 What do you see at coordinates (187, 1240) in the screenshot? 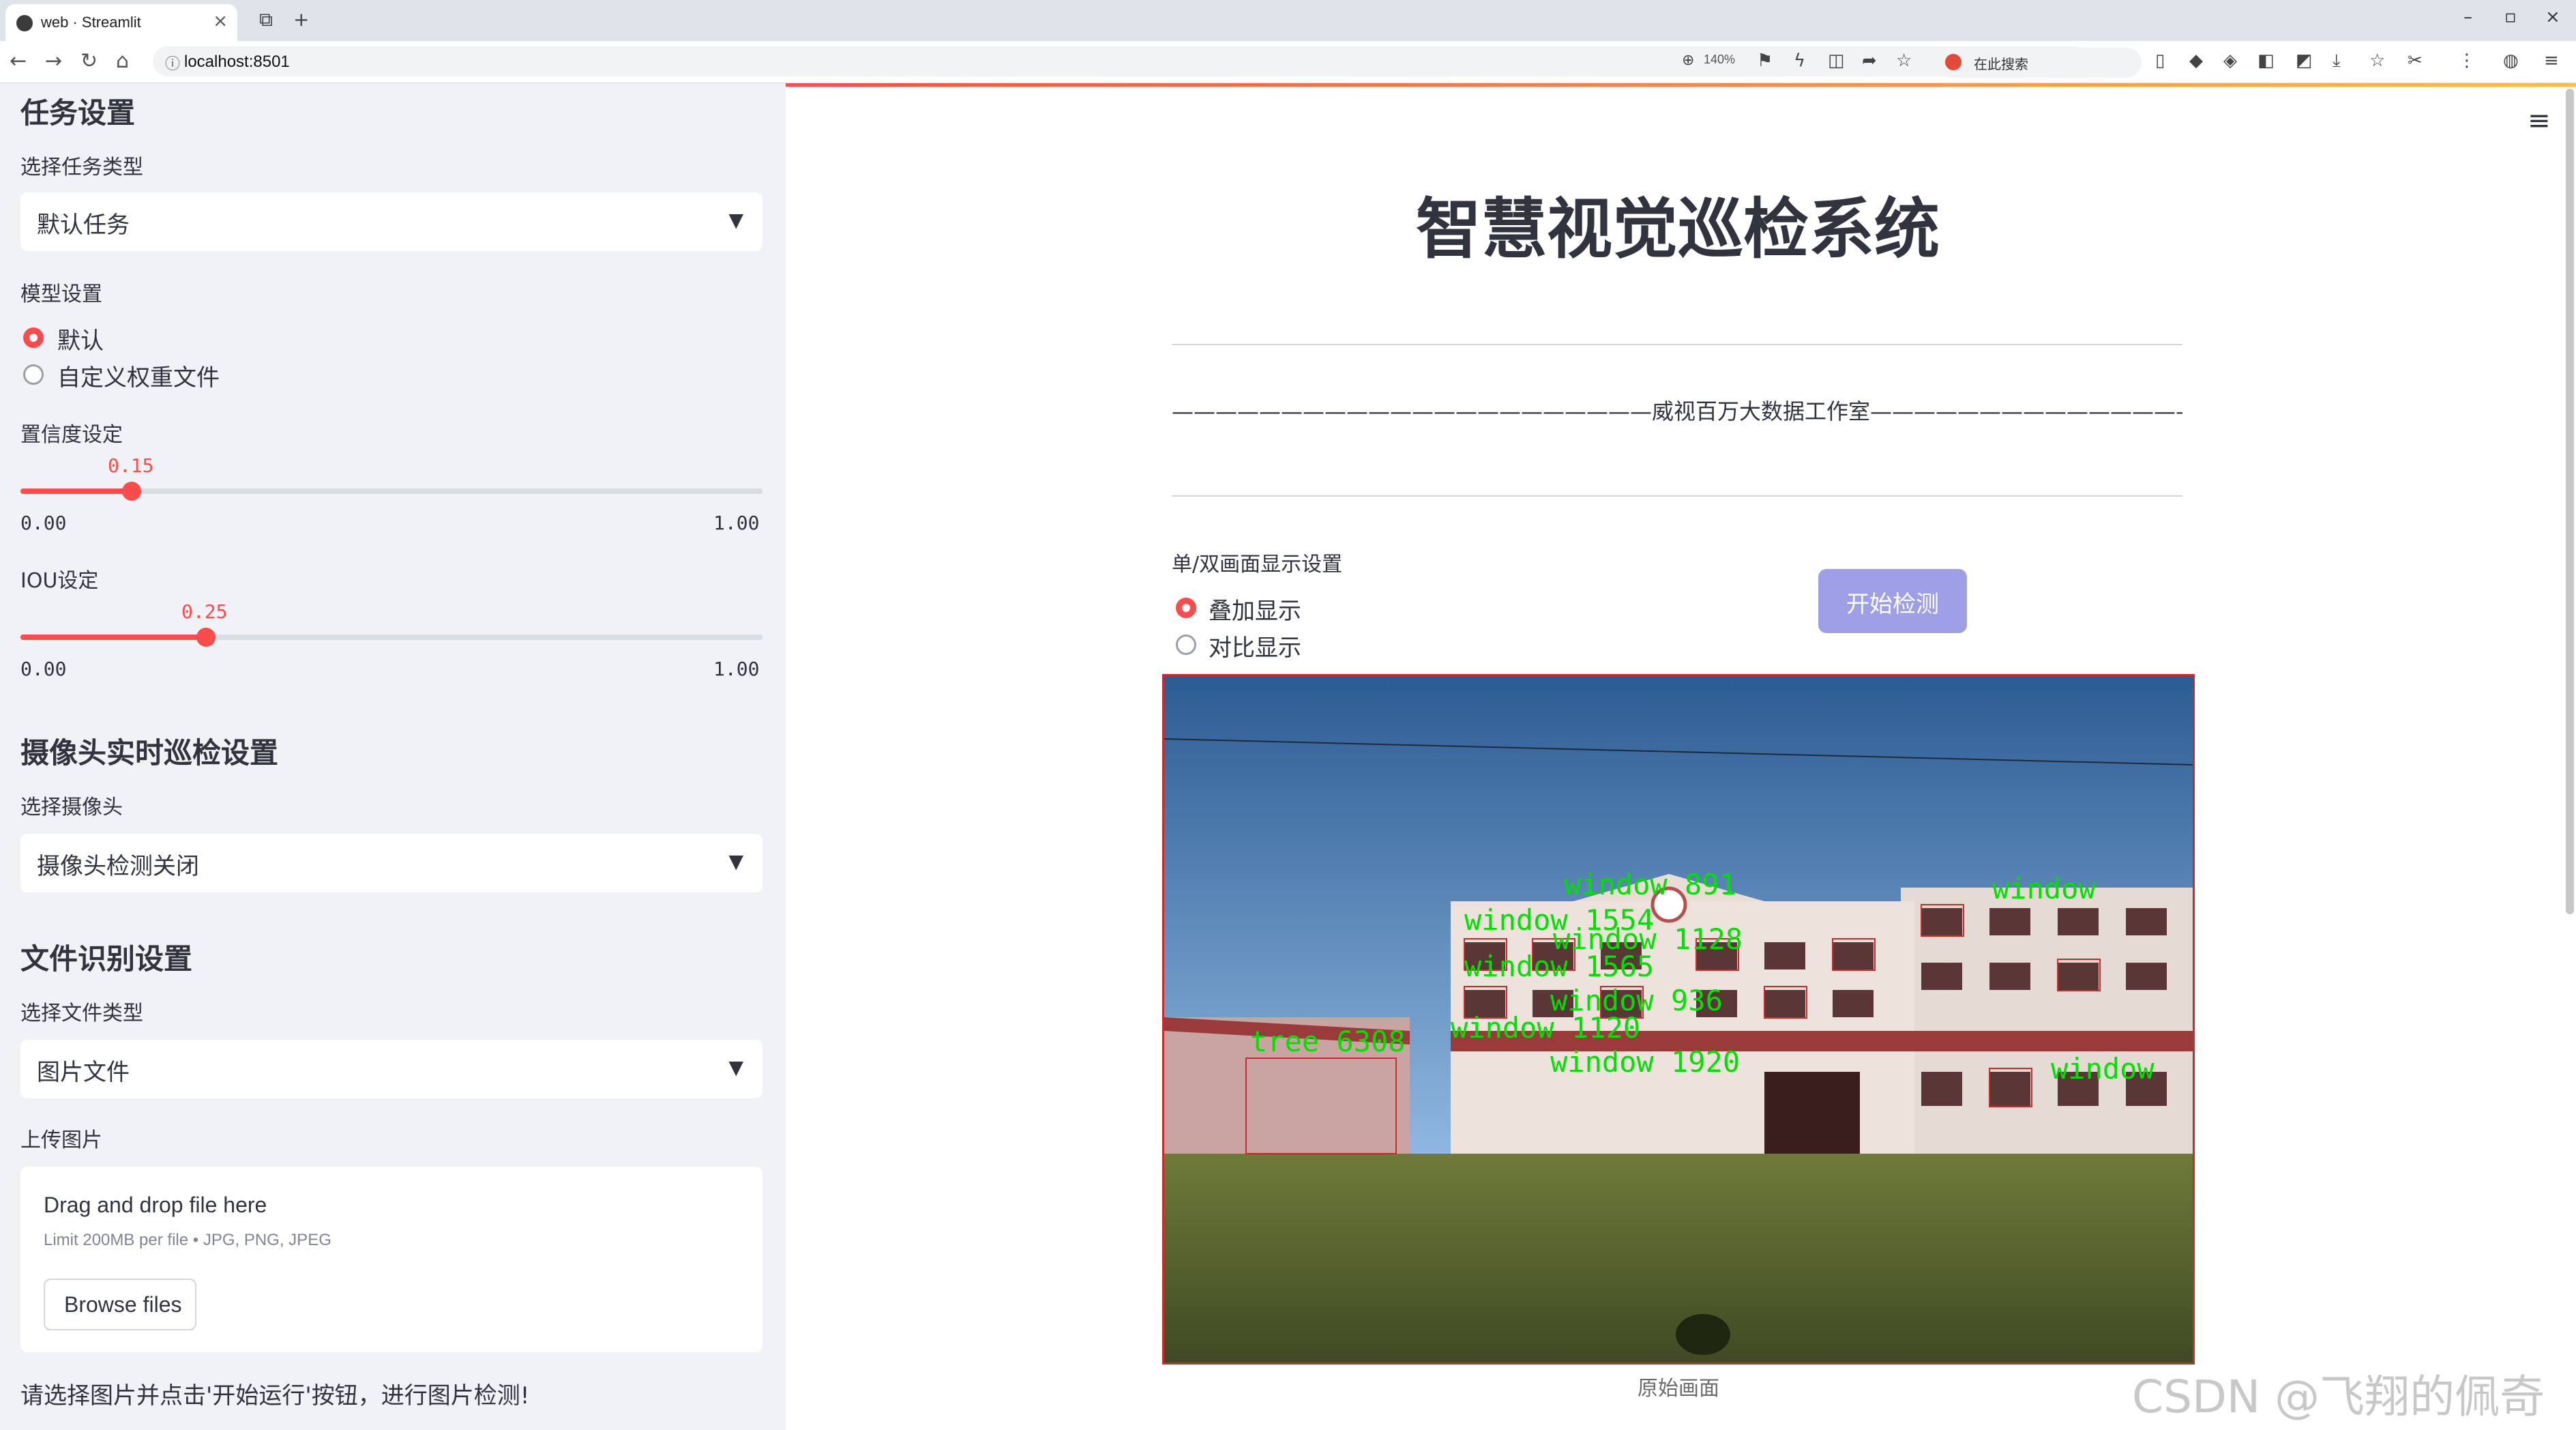
I see `upload-limit-text: Limit 200MB per file • JPG, PNG, JPEG` at bounding box center [187, 1240].